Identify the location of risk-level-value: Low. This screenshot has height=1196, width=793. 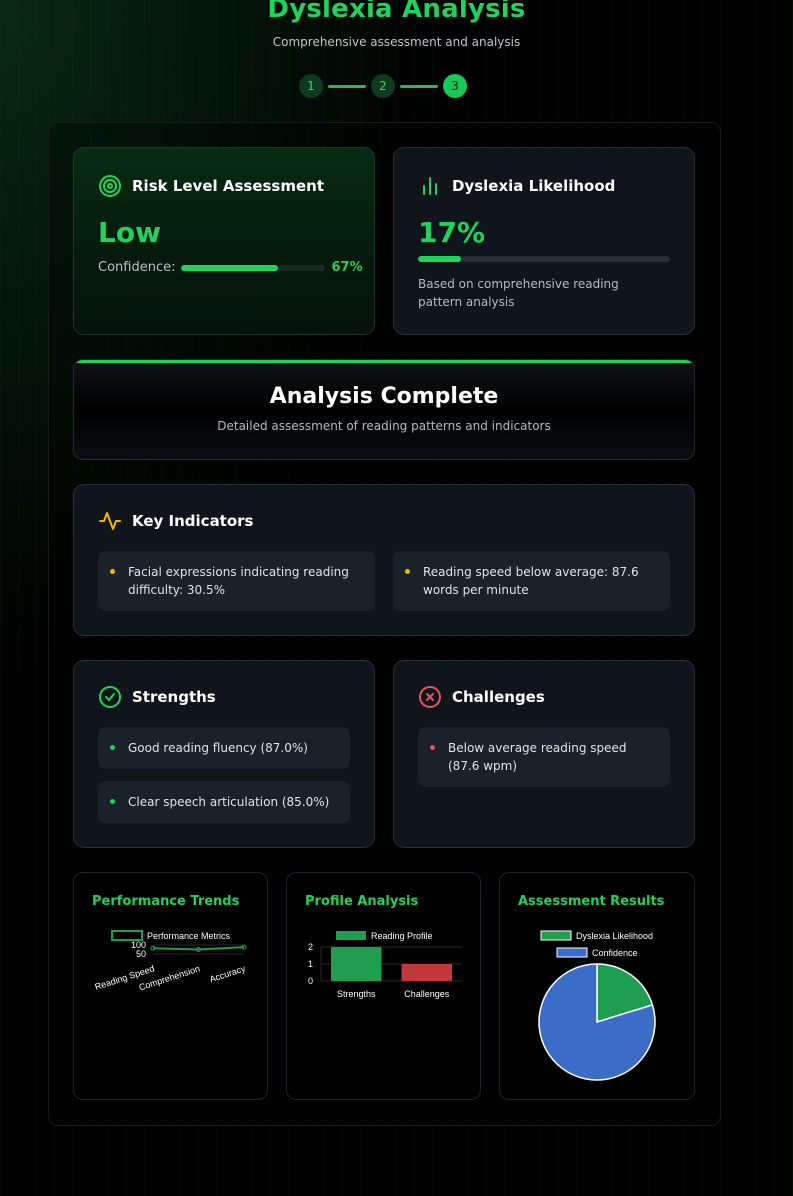
(129, 232).